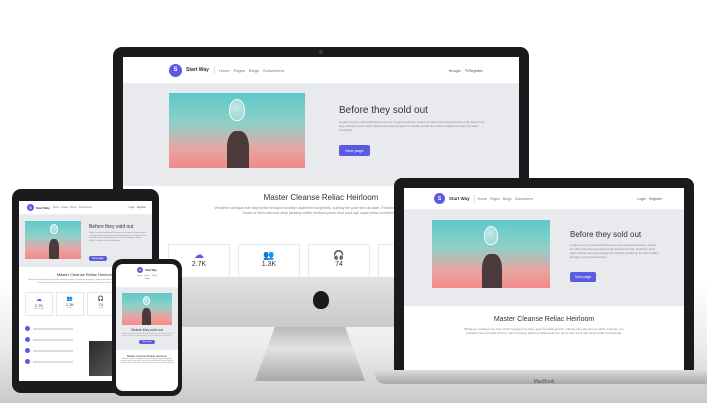 This screenshot has height=403, width=707. I want to click on macbook-base: MacBook, so click(541, 377).